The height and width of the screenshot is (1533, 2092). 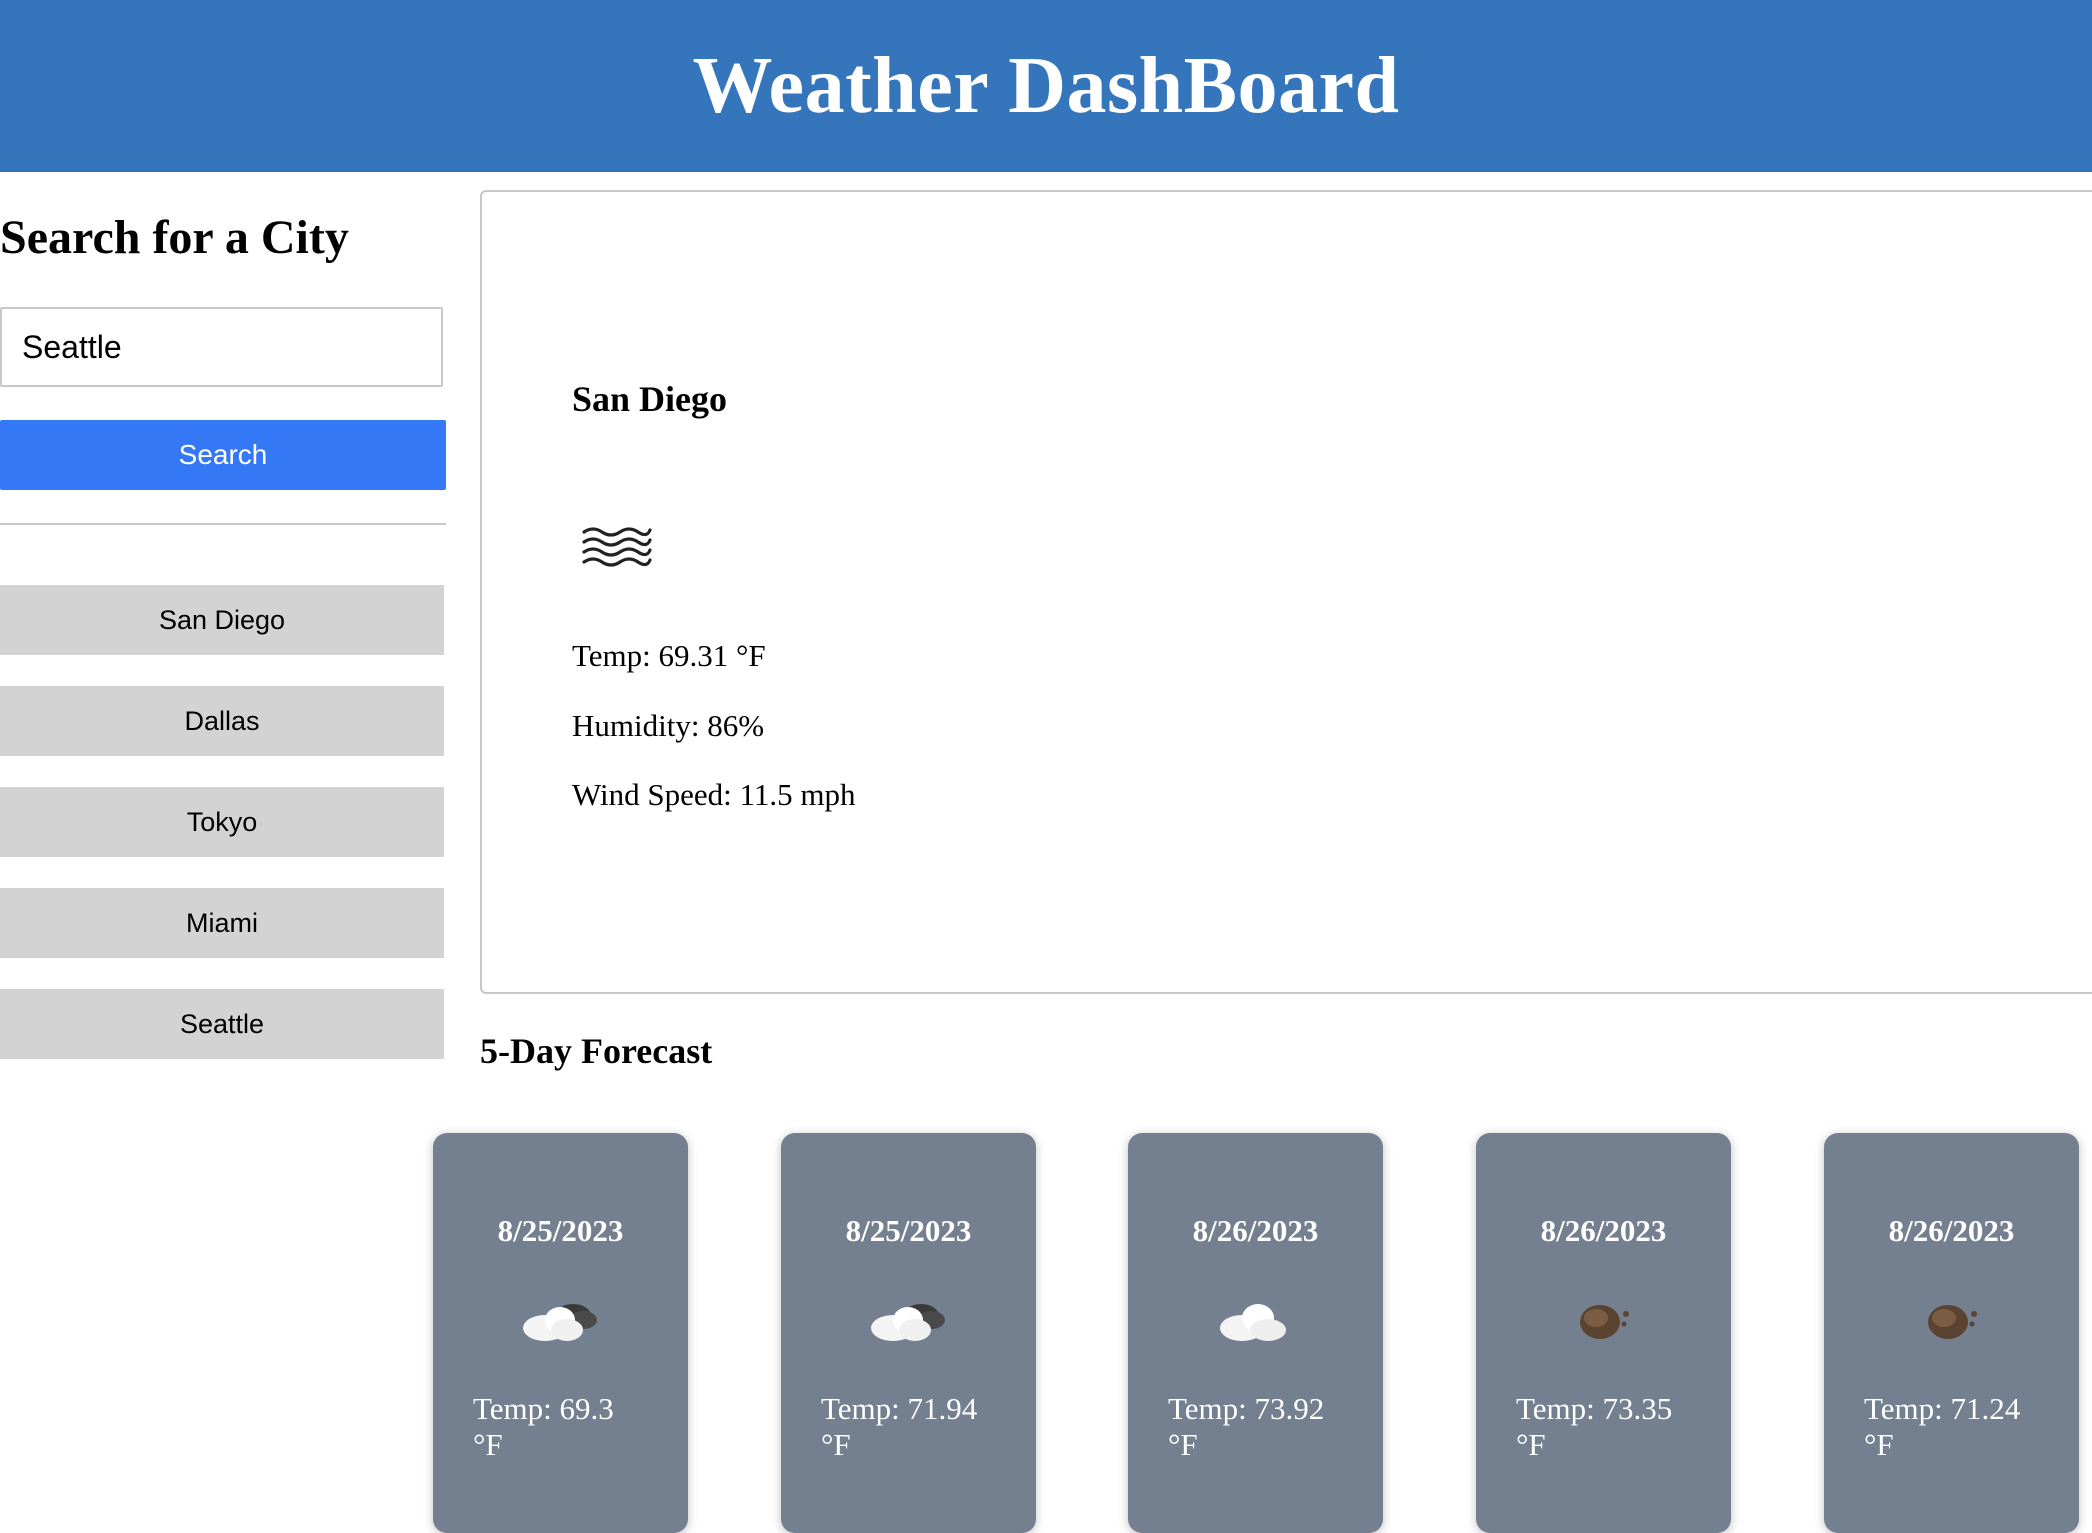 I want to click on history-button-miami: Miami, so click(x=222, y=923).